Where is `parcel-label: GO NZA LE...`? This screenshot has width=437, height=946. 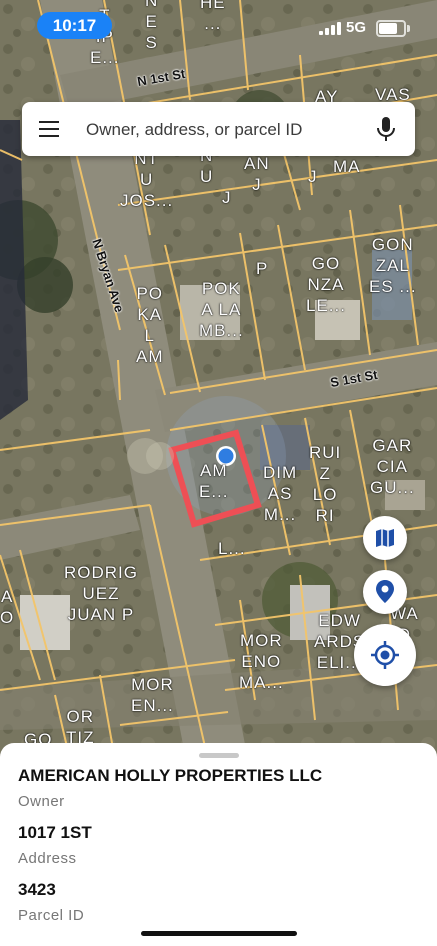
parcel-label: GO NZA LE... is located at coordinates (326, 284).